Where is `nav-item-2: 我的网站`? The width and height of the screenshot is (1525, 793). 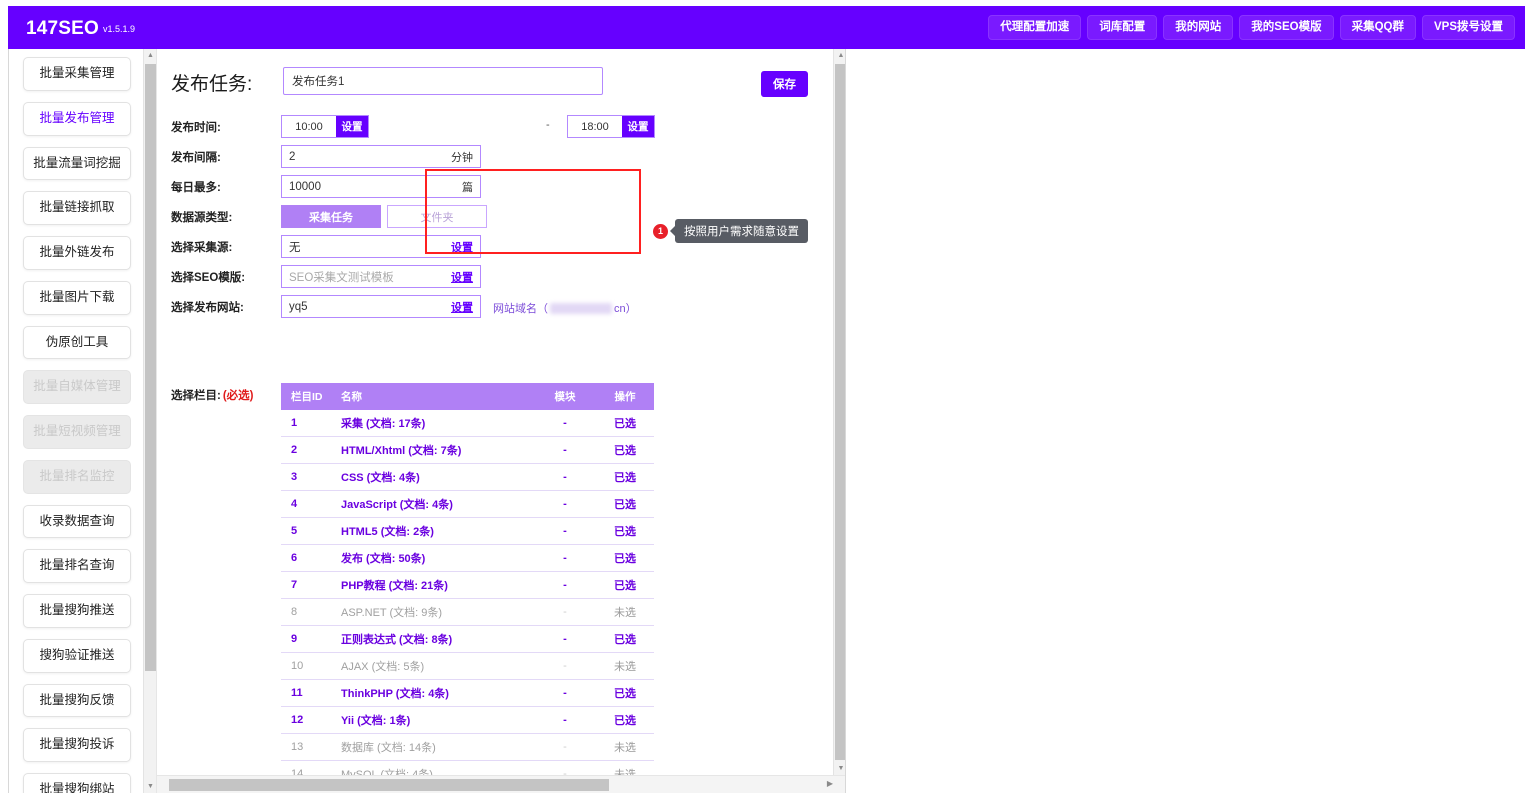
nav-item-2: 我的网站 is located at coordinates (1198, 27).